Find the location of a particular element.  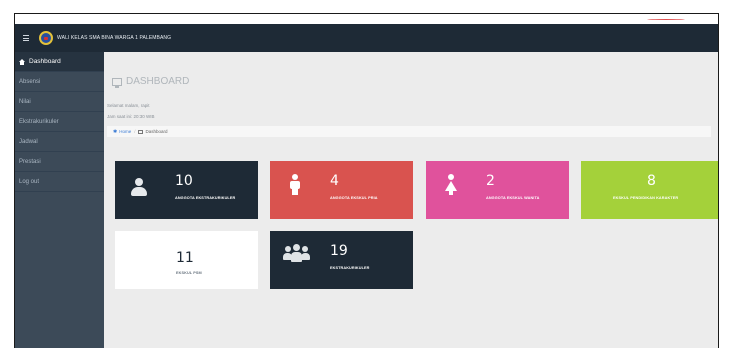

home-icon: ✱ is located at coordinates (115, 131).